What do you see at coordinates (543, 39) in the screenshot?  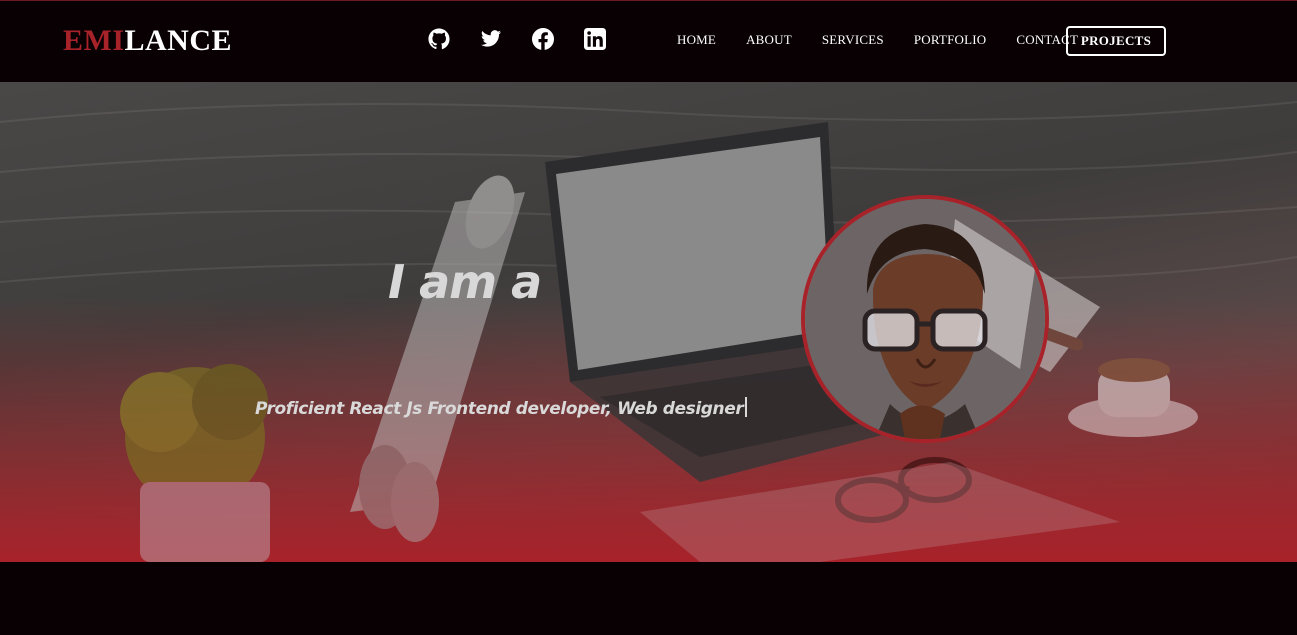 I see `facebook-icon` at bounding box center [543, 39].